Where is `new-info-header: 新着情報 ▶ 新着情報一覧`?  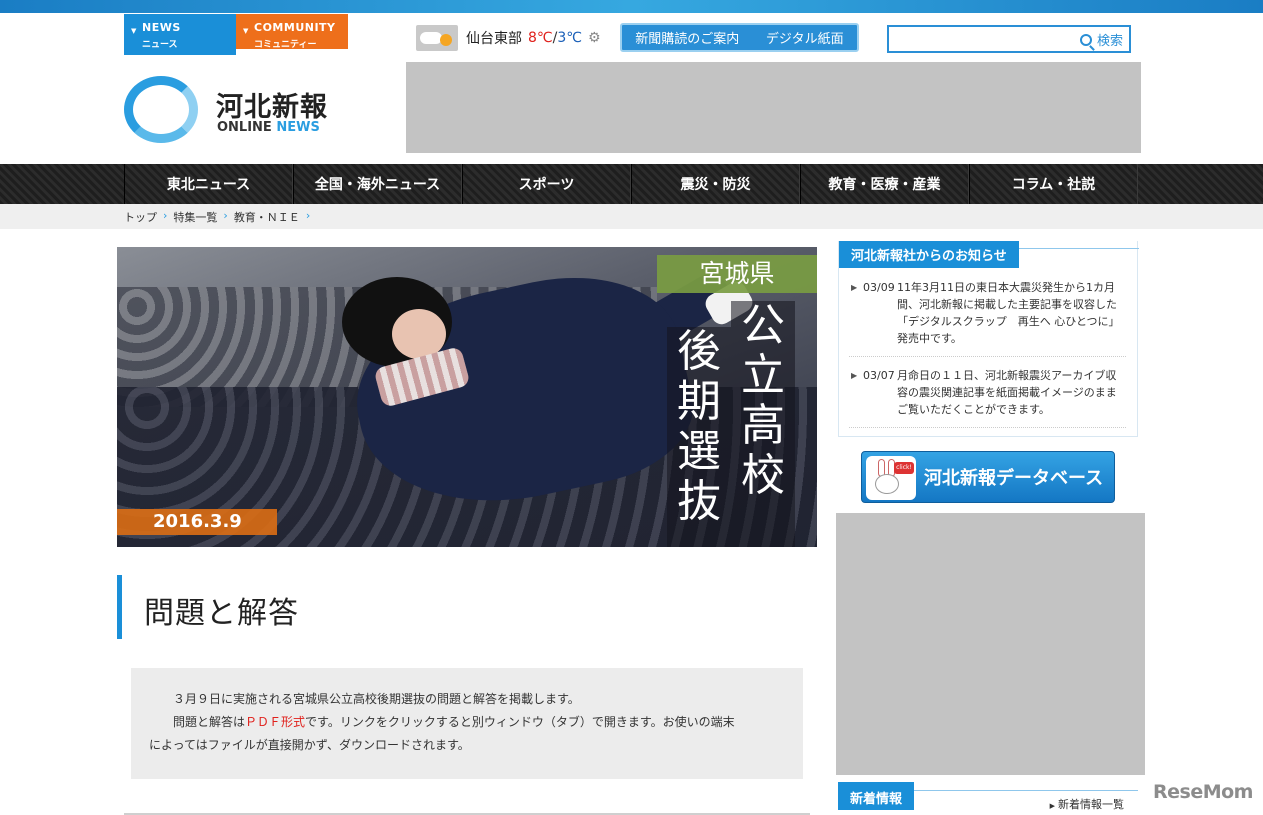 new-info-header: 新着情報 ▶ 新着情報一覧 is located at coordinates (988, 798).